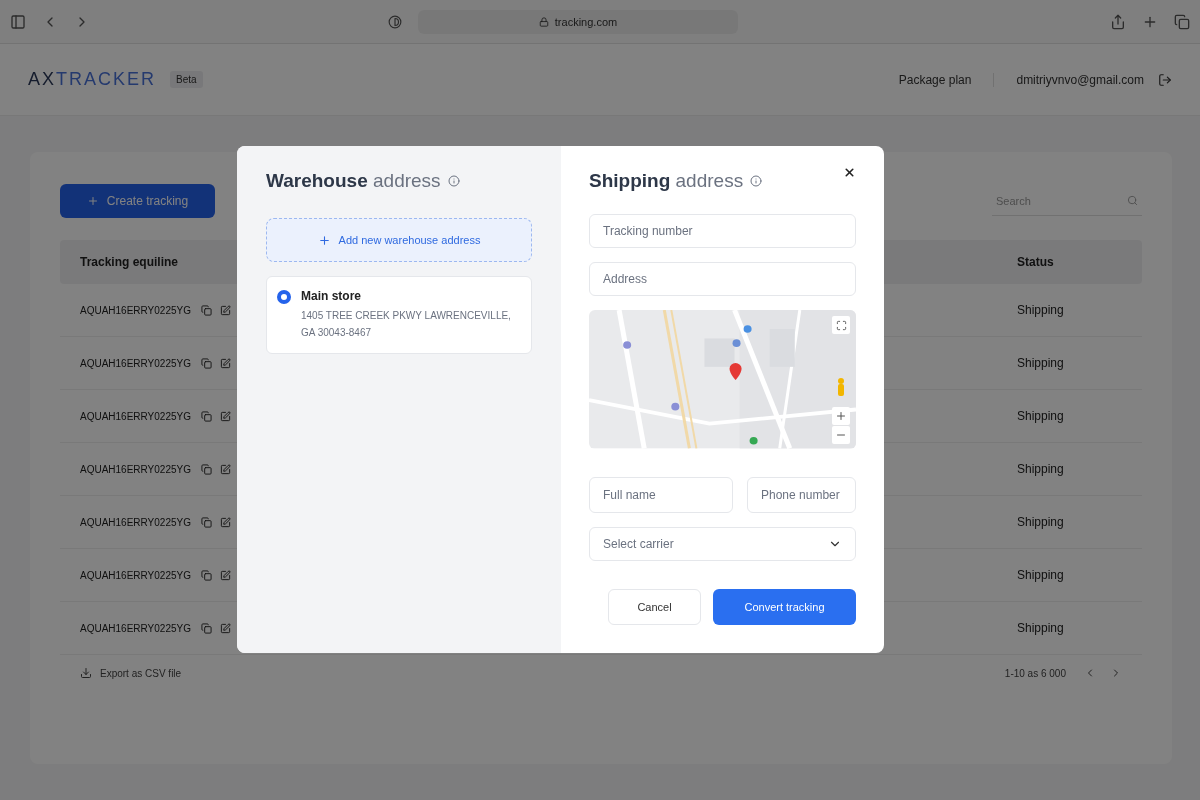  I want to click on plan-link: Package plan, so click(946, 79).